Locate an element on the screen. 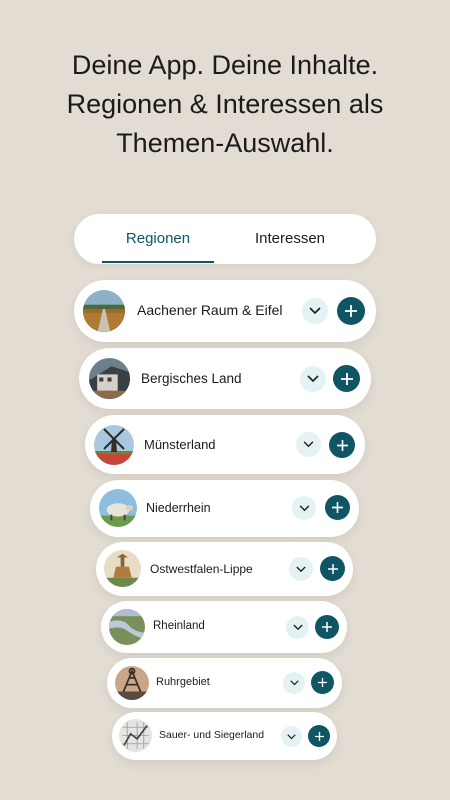 This screenshot has width=450, height=800. active-tab-indicator is located at coordinates (158, 262).